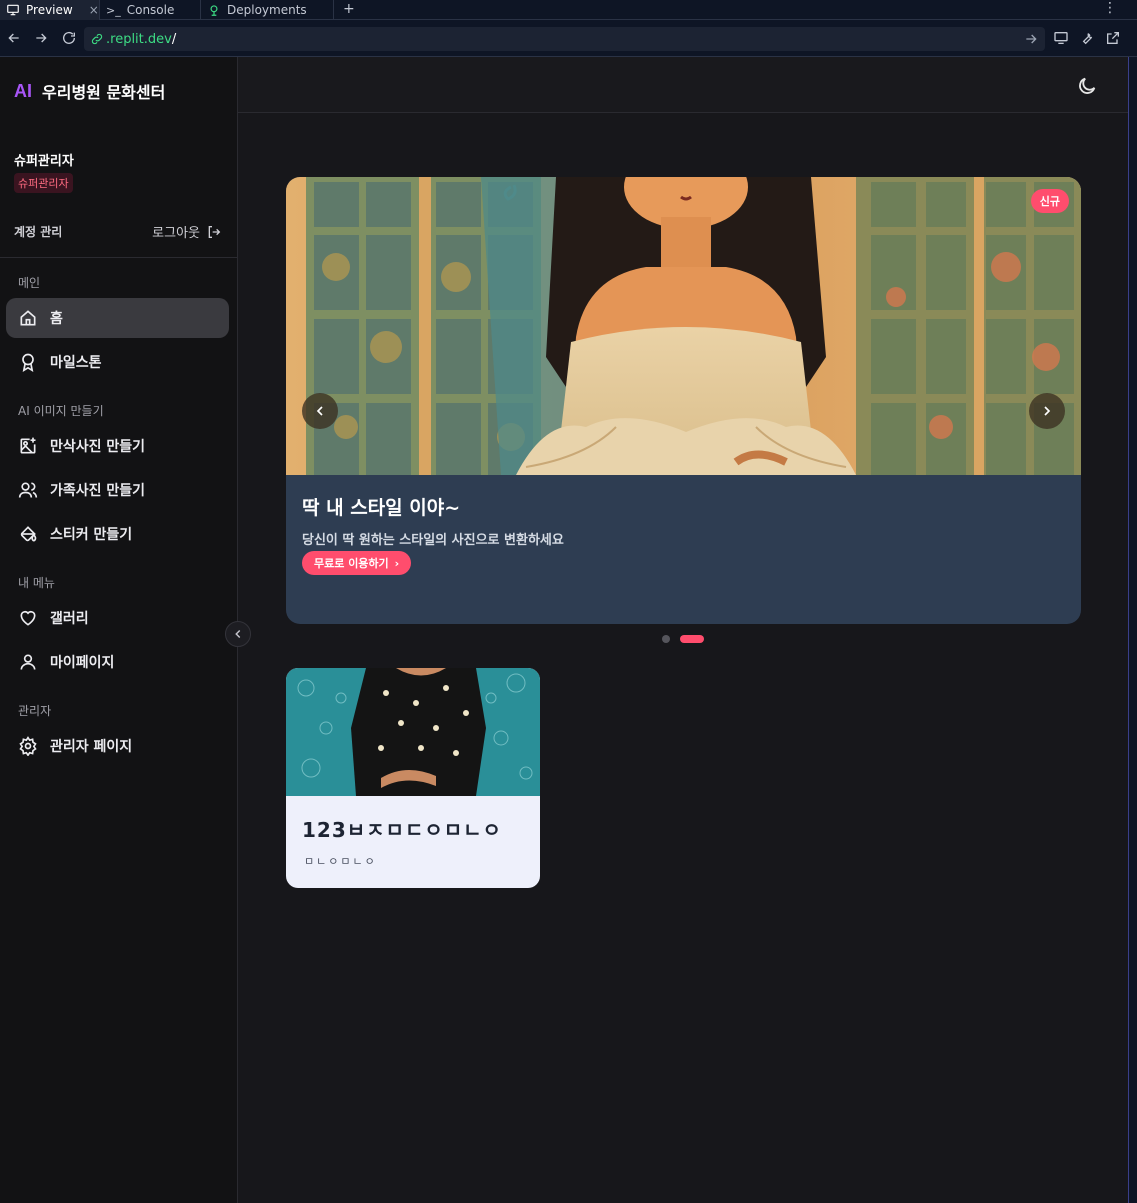  What do you see at coordinates (104, 92) in the screenshot?
I see `brand-name: 우리병원 문화센터` at bounding box center [104, 92].